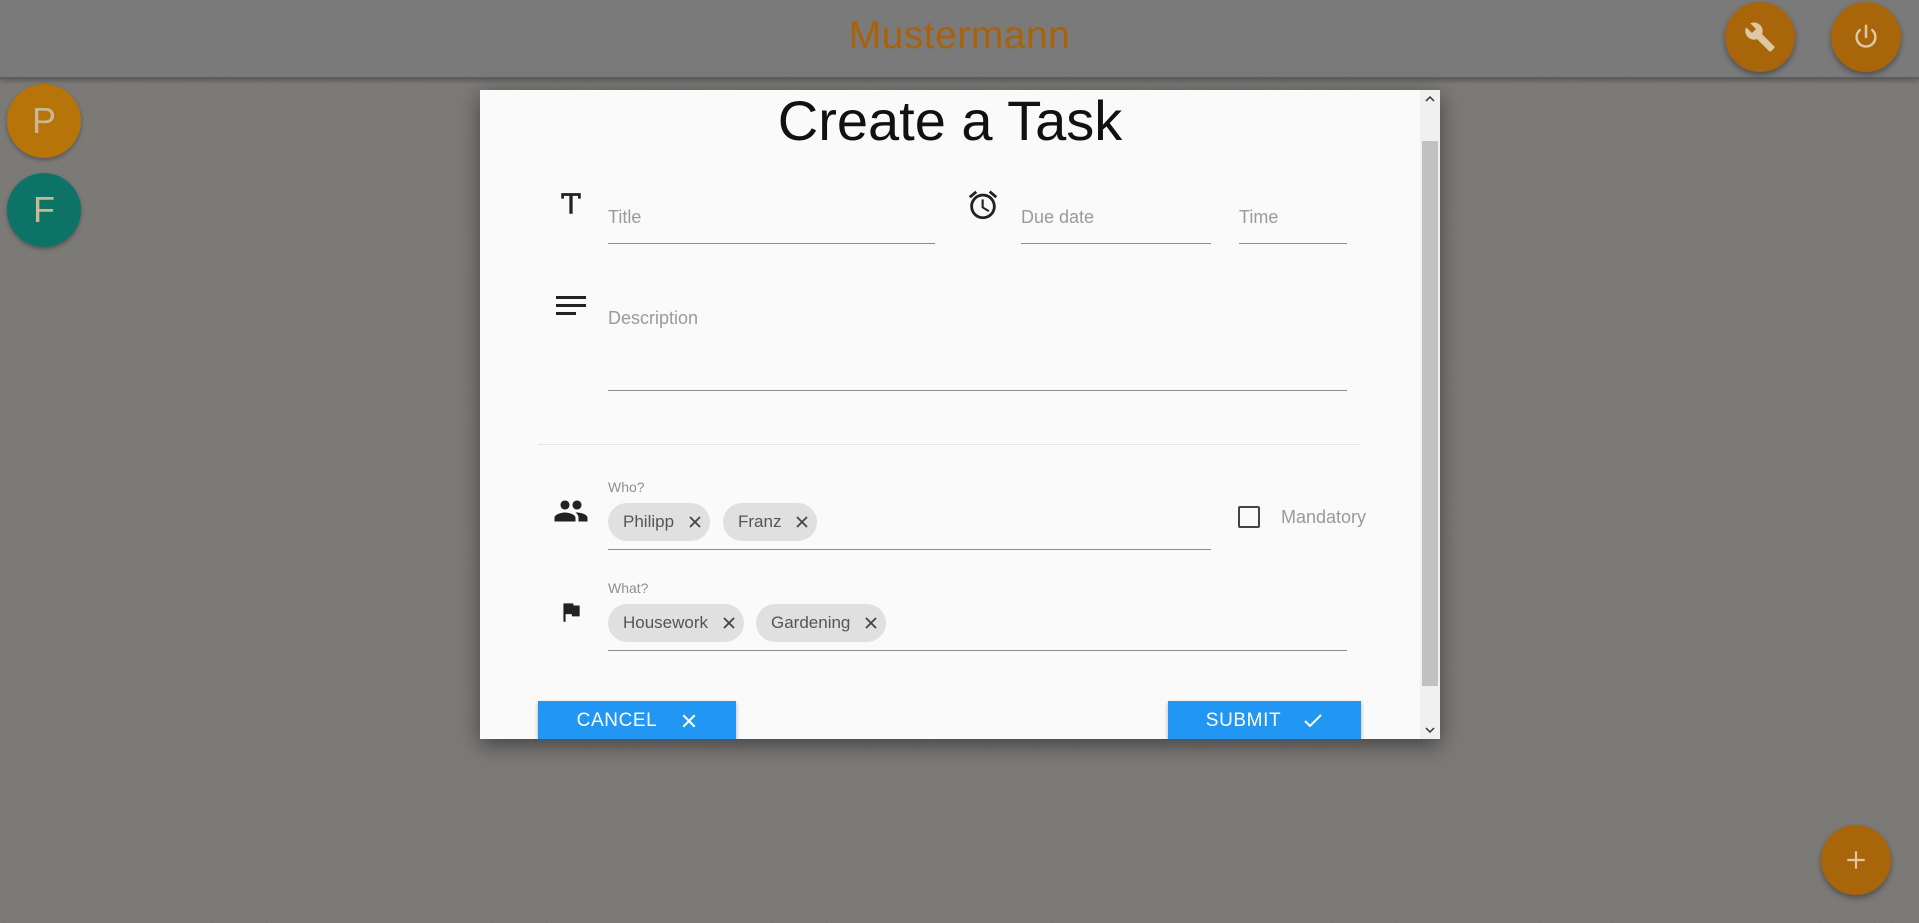 The width and height of the screenshot is (1919, 923). What do you see at coordinates (1430, 730) in the screenshot?
I see `scroll-down-icon` at bounding box center [1430, 730].